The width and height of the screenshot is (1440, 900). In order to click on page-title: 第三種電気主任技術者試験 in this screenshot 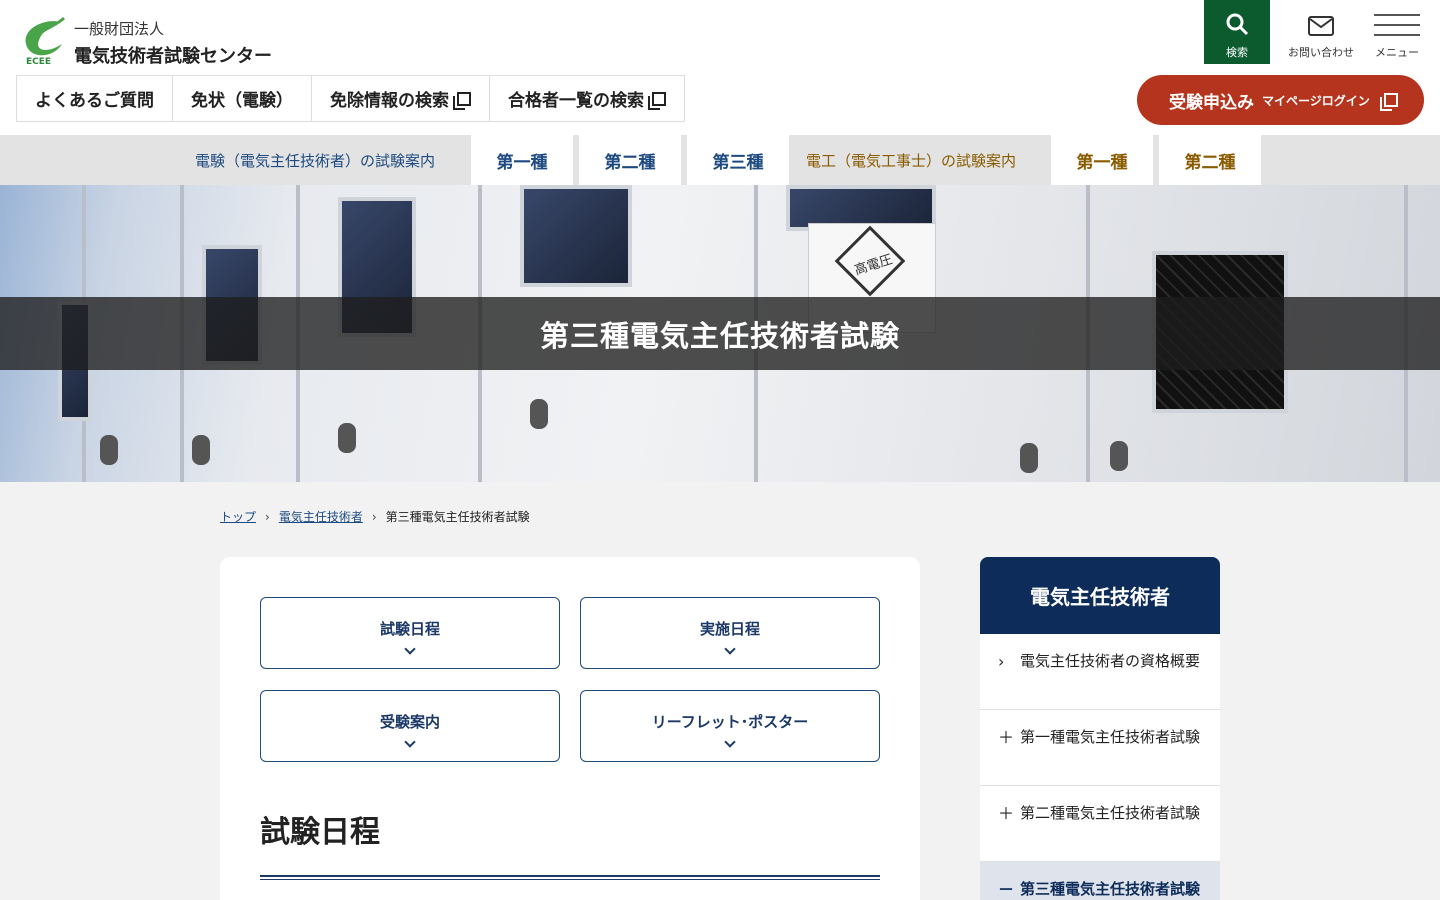, I will do `click(719, 335)`.